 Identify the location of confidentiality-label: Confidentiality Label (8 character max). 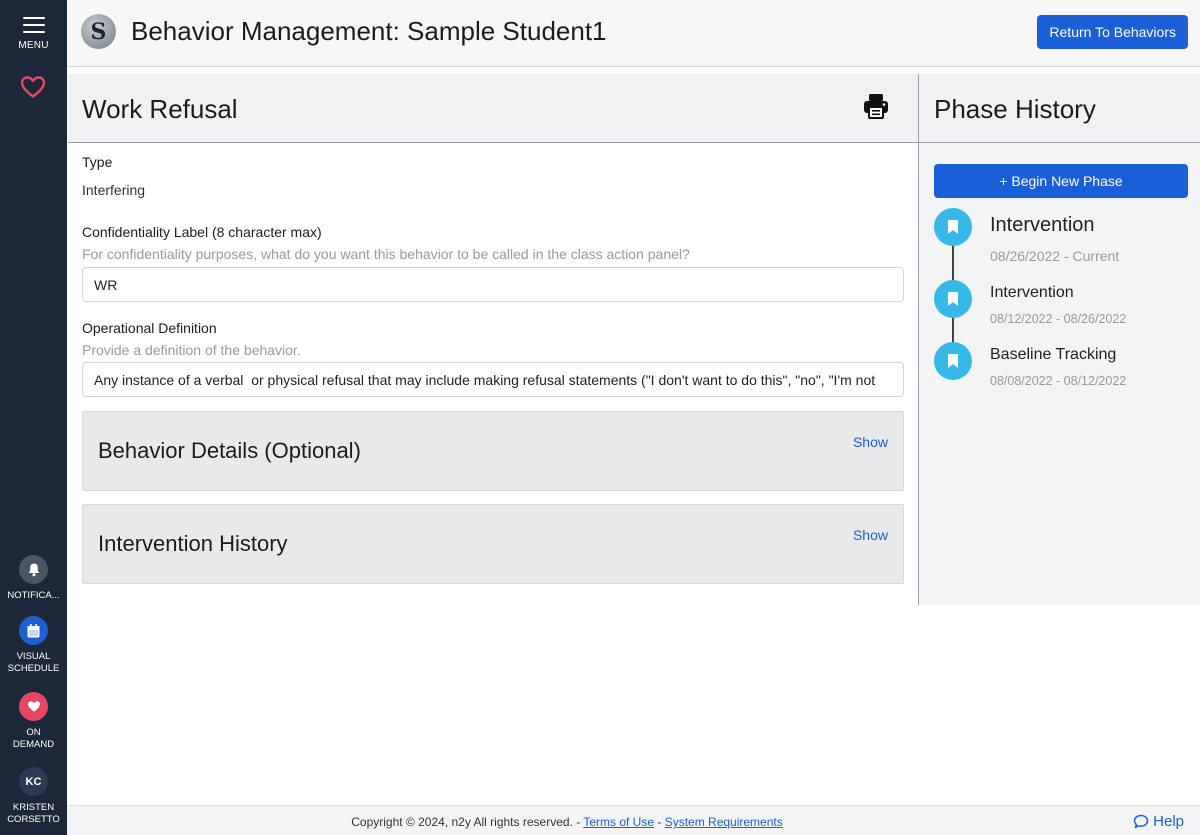
(202, 232).